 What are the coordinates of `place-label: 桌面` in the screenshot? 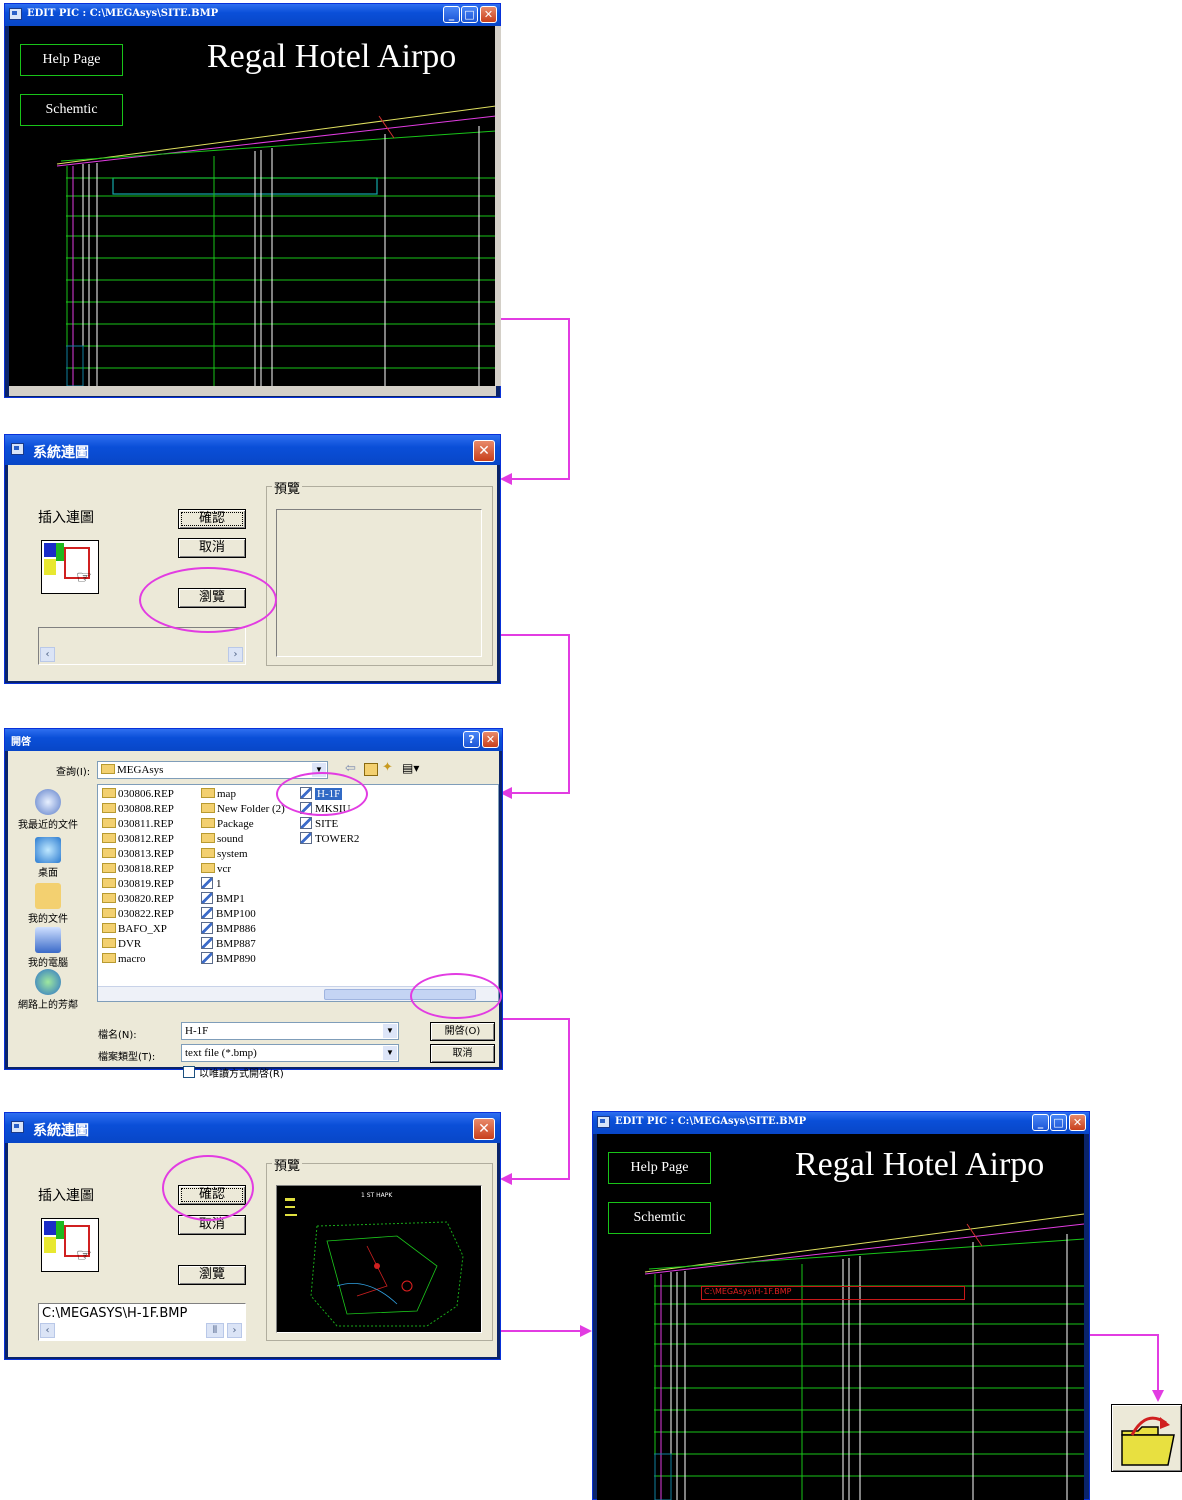 It's located at (48, 873).